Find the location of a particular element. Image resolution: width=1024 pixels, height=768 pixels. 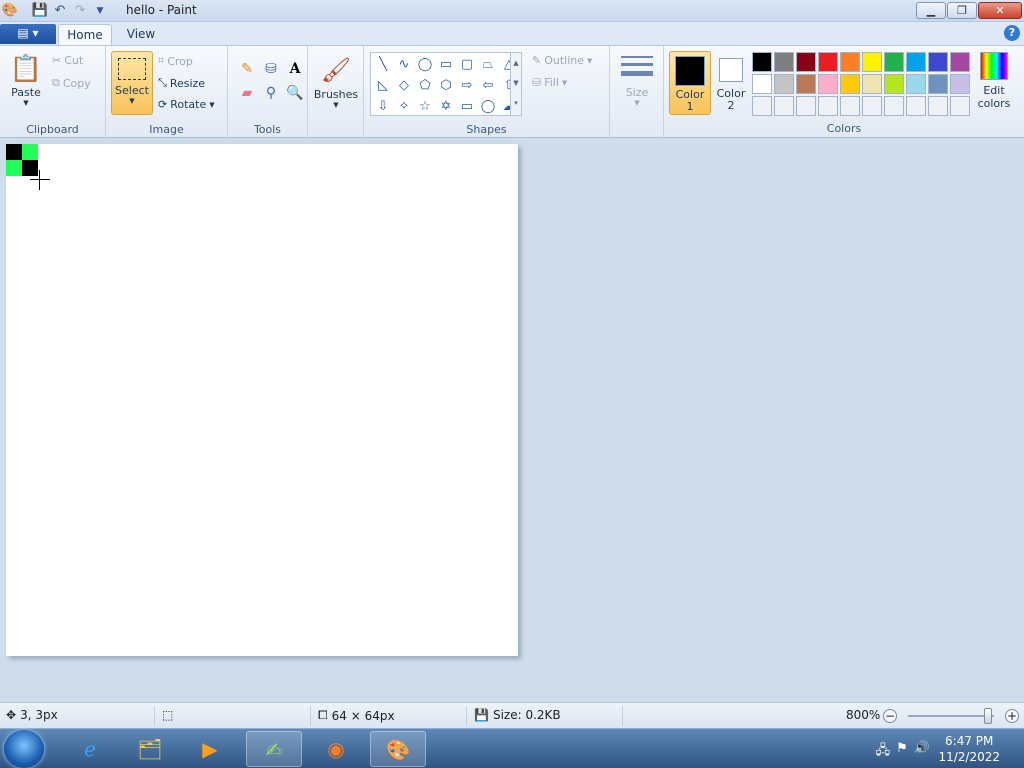

volume-icon: 🔊 is located at coordinates (922, 752).